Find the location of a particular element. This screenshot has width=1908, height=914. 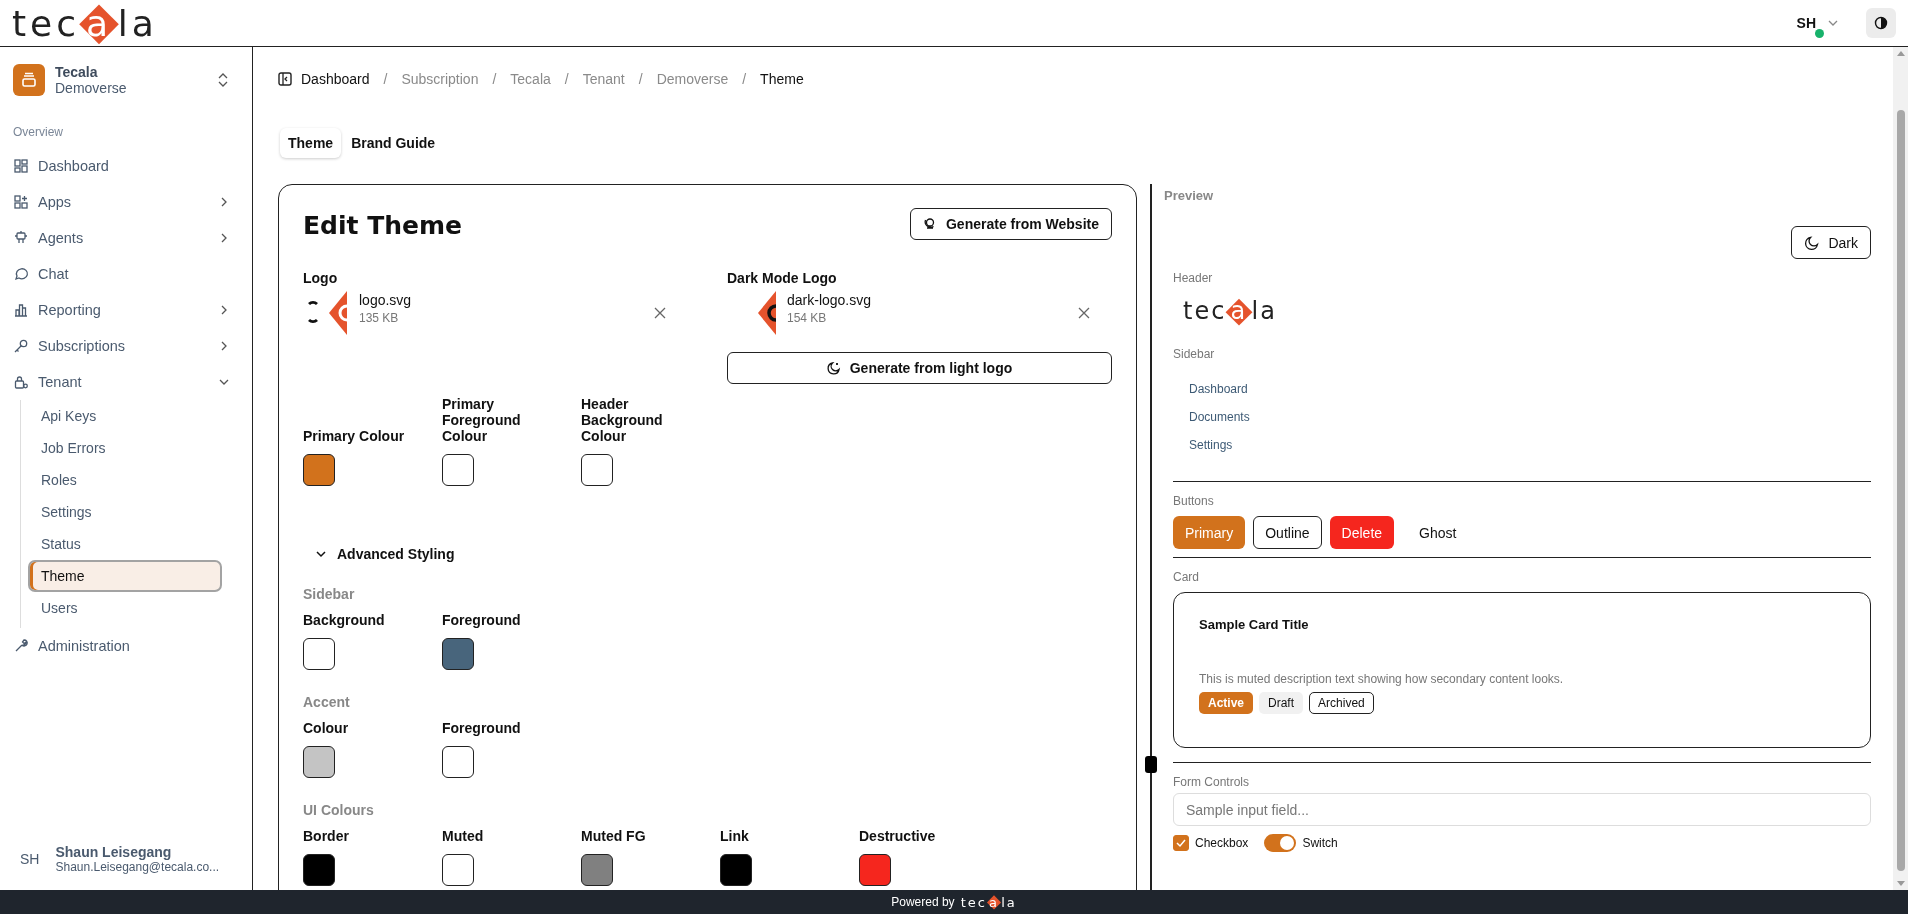

group-heading: Accent is located at coordinates (327, 702).